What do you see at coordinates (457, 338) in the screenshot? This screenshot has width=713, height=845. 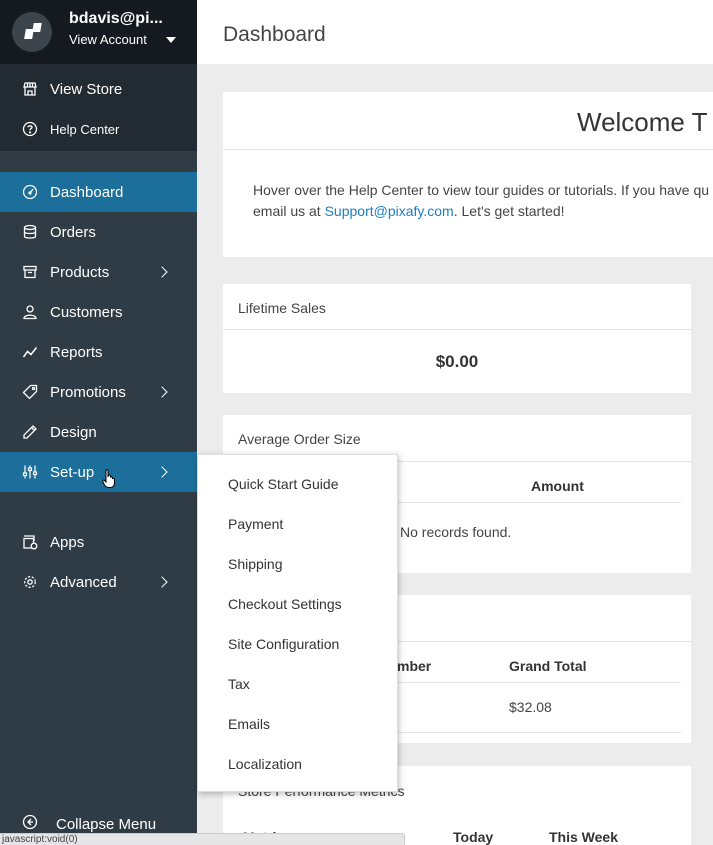 I see `lifetime-sales-card: Lifetime Sales $0.00` at bounding box center [457, 338].